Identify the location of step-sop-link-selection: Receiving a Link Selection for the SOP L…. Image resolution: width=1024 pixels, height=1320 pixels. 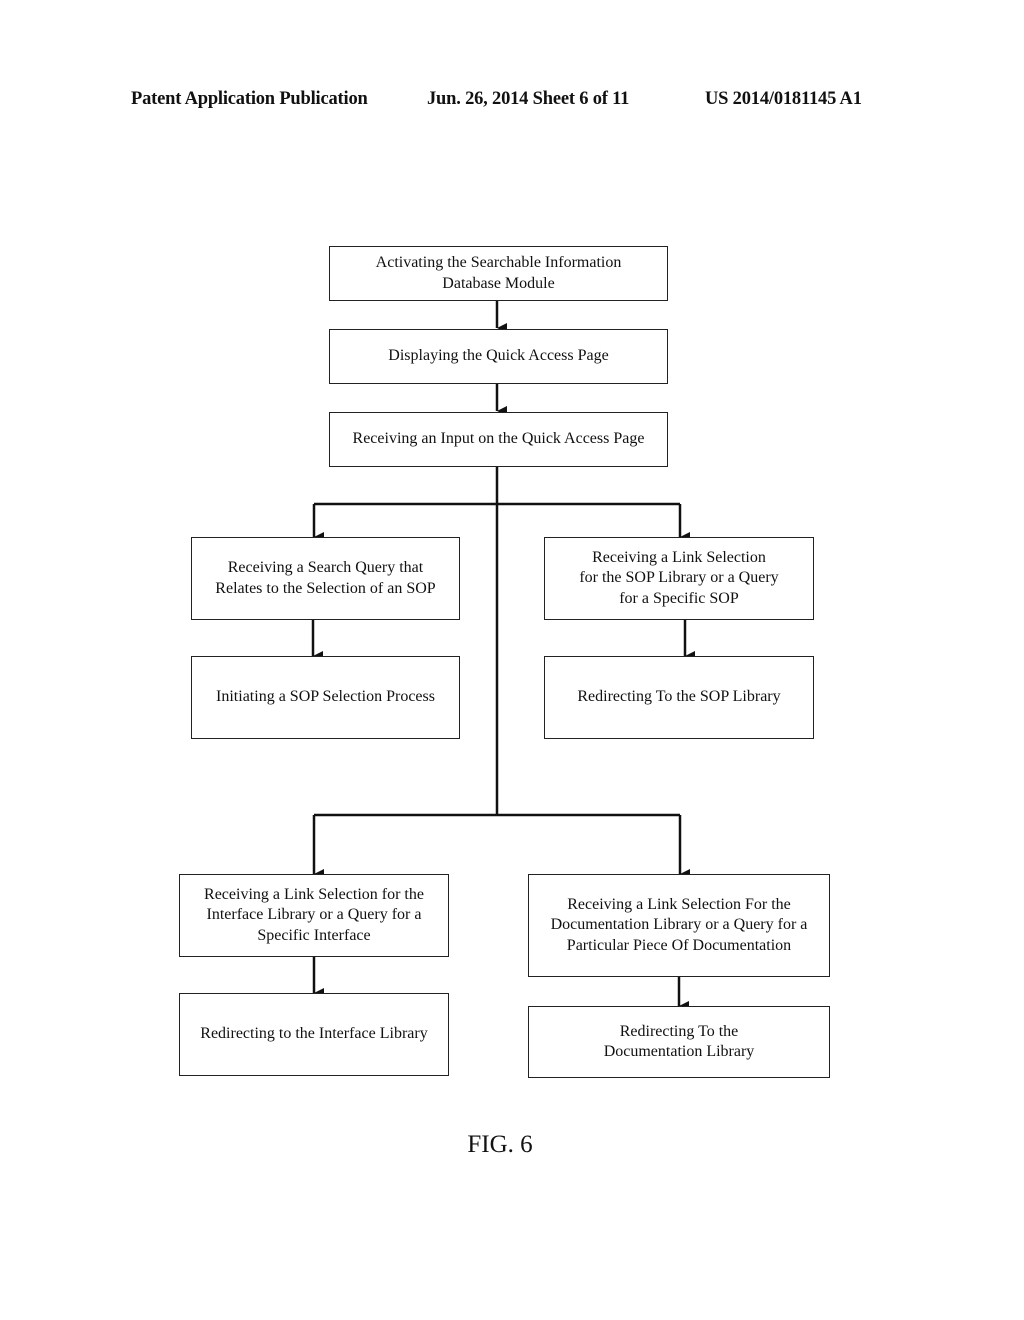
(679, 578).